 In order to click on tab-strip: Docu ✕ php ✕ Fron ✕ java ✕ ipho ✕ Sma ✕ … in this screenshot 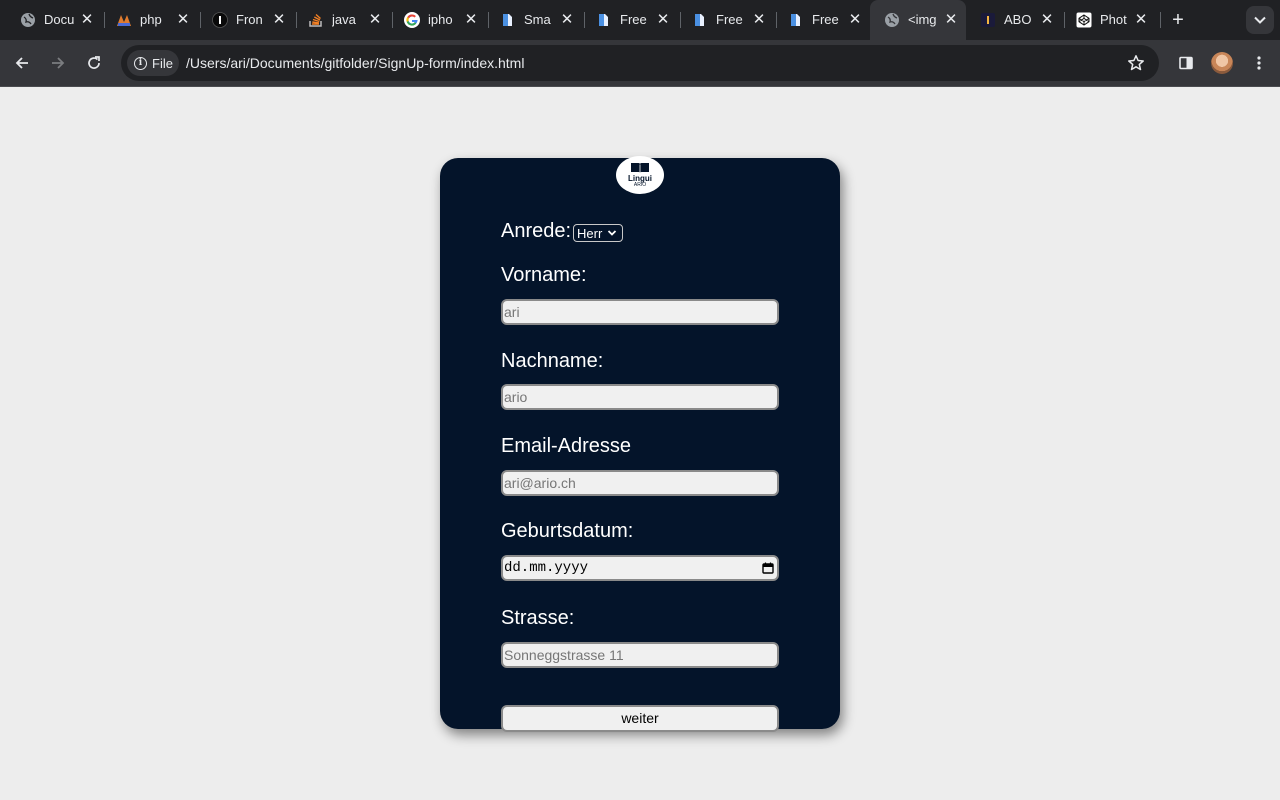, I will do `click(640, 20)`.